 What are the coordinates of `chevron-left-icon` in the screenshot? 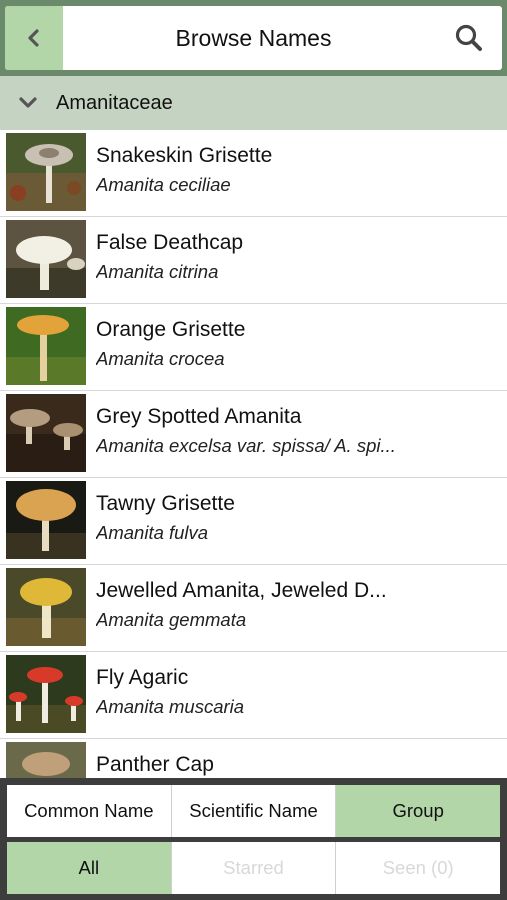 It's located at (33, 38).